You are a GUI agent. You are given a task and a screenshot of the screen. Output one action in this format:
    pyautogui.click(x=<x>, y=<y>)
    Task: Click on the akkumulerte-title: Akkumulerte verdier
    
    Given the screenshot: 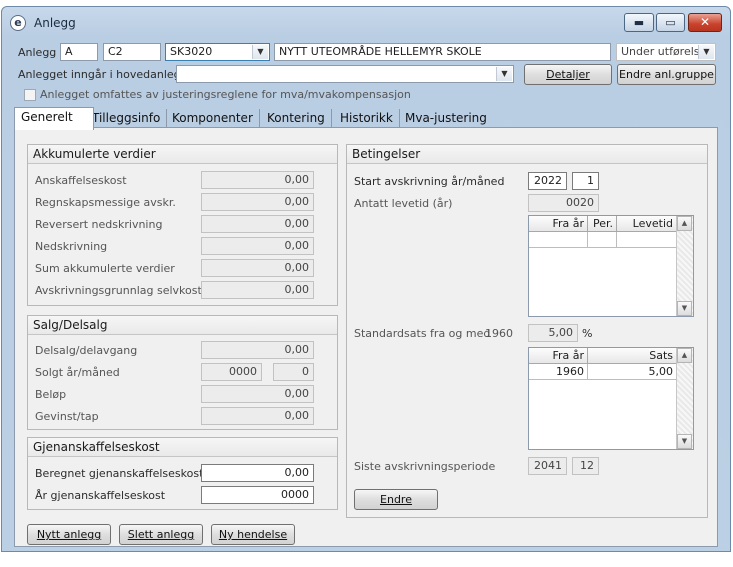 What is the action you would take?
    pyautogui.click(x=182, y=154)
    